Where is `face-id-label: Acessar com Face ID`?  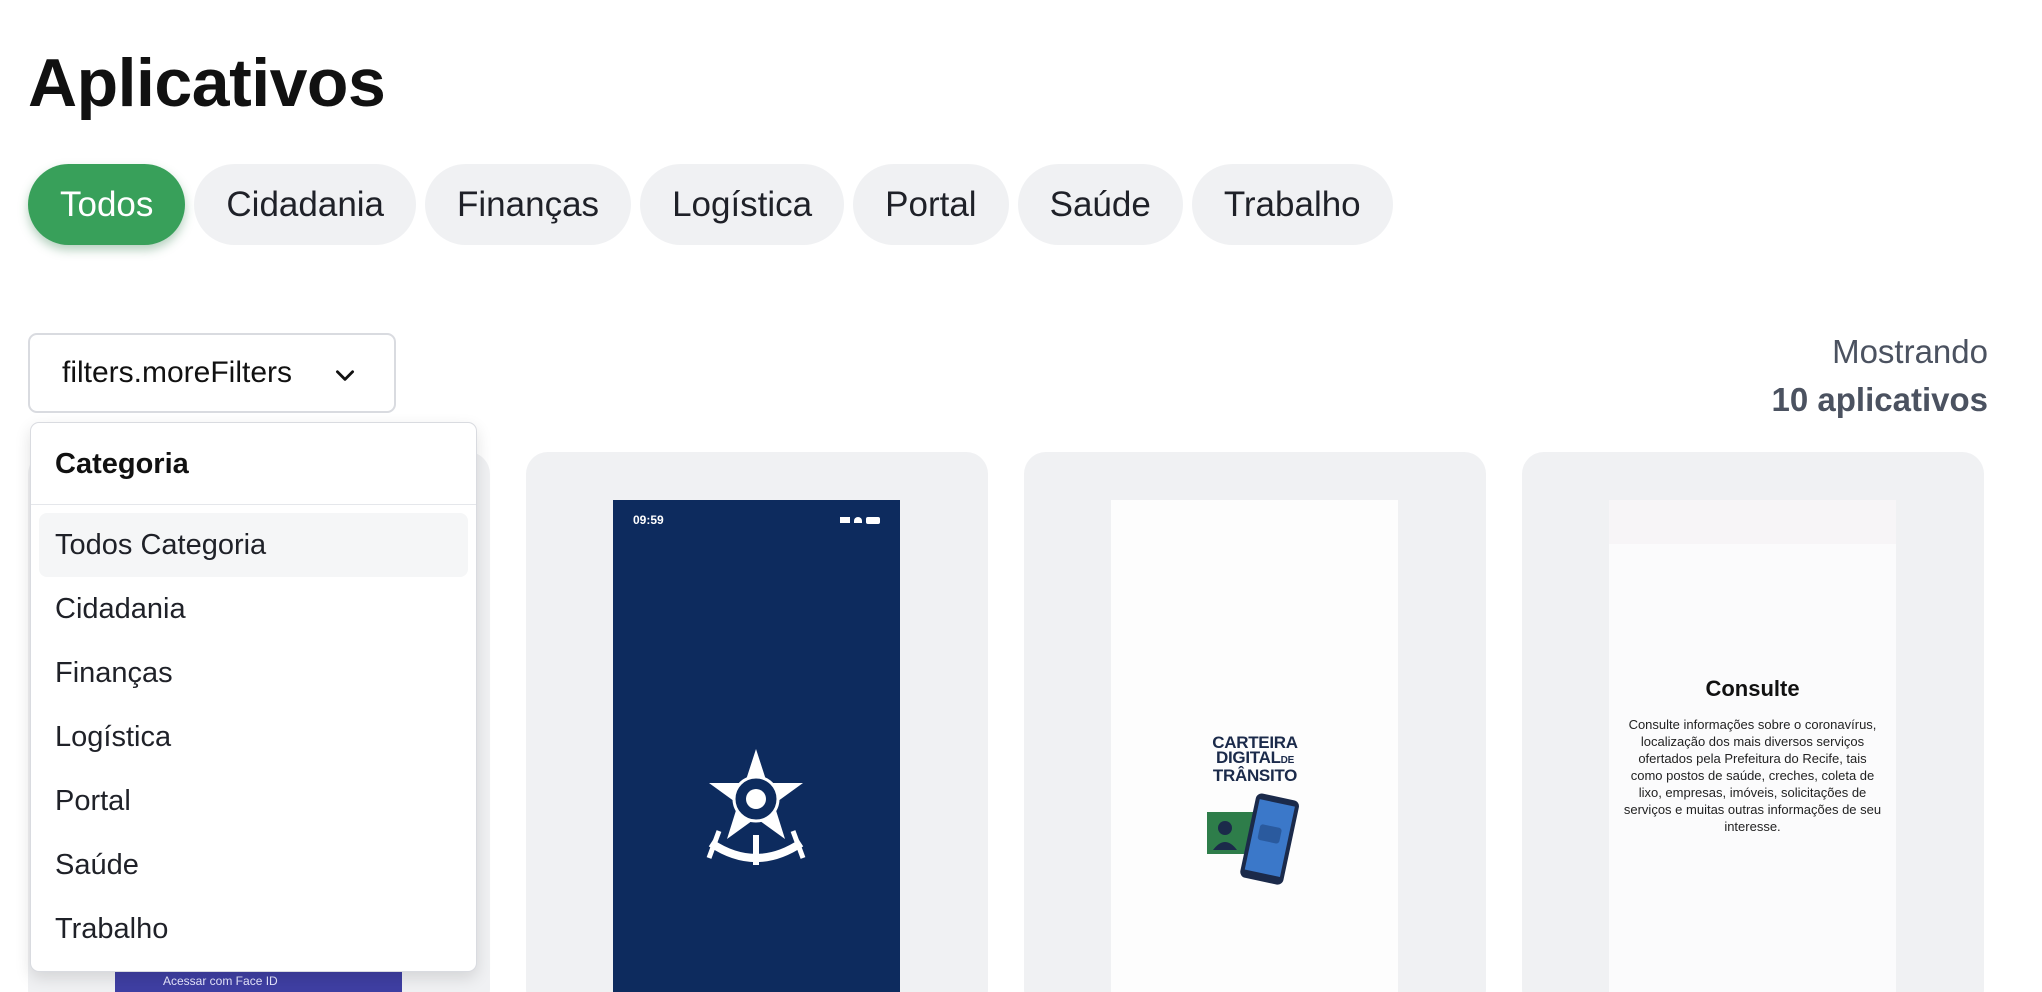 face-id-label: Acessar com Face ID is located at coordinates (220, 981).